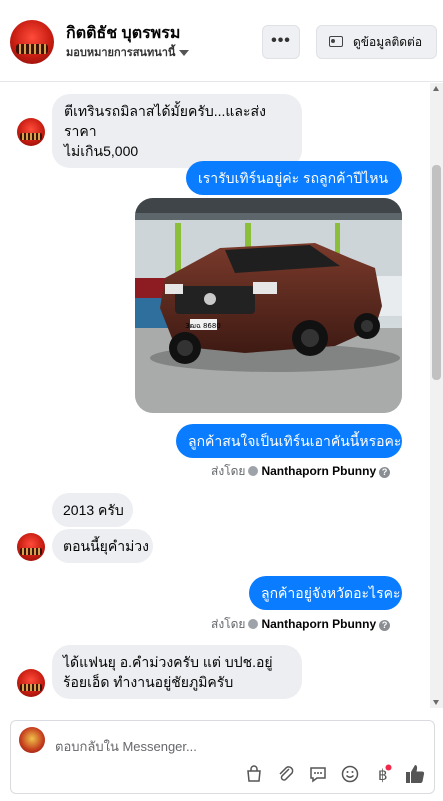 The image size is (443, 801). I want to click on message-text: ลูกค้าอยู่จังหวัดอะไรคะ, so click(331, 593).